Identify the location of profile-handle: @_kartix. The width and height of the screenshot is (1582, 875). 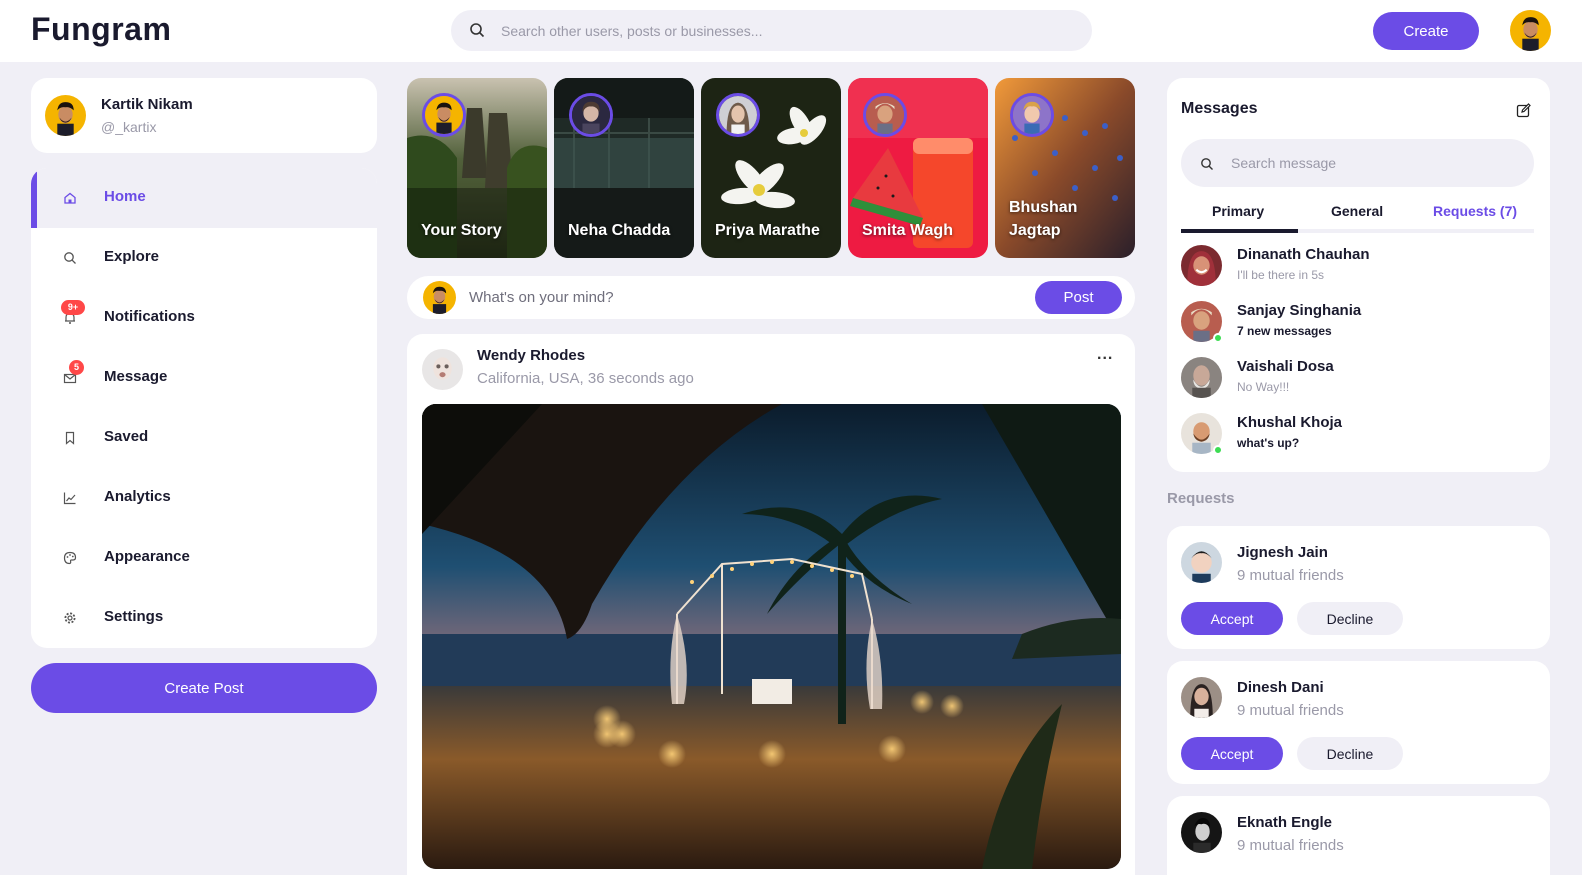
(129, 127).